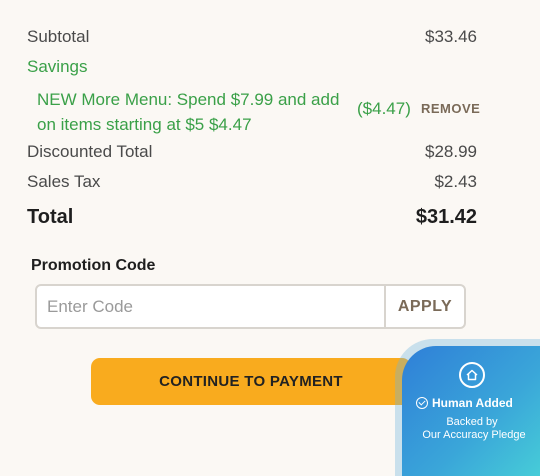 The image size is (540, 476). I want to click on savings-label: Savings, so click(57, 66).